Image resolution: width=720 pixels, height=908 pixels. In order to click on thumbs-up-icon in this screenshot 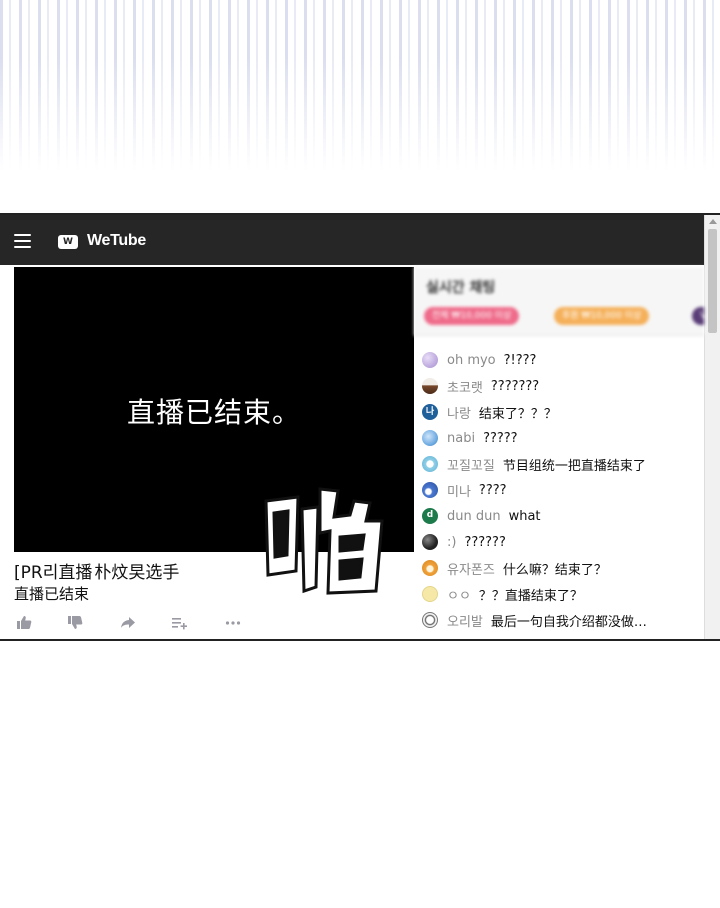, I will do `click(24, 624)`.